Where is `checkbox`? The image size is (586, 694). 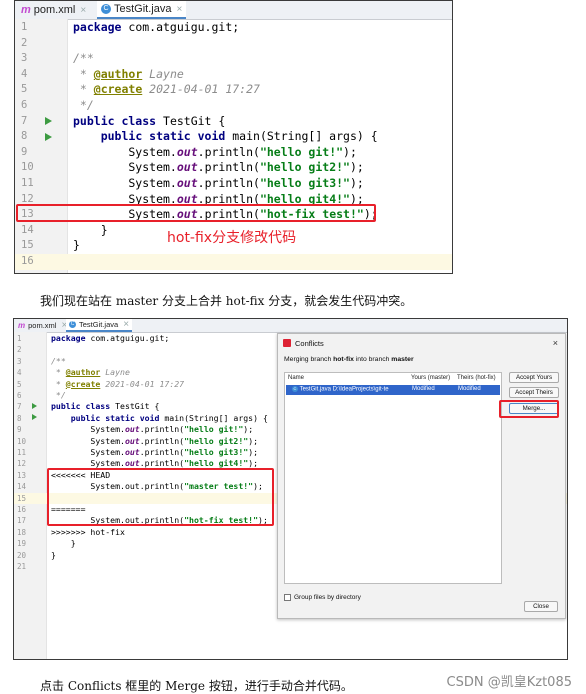
checkbox is located at coordinates (287, 597).